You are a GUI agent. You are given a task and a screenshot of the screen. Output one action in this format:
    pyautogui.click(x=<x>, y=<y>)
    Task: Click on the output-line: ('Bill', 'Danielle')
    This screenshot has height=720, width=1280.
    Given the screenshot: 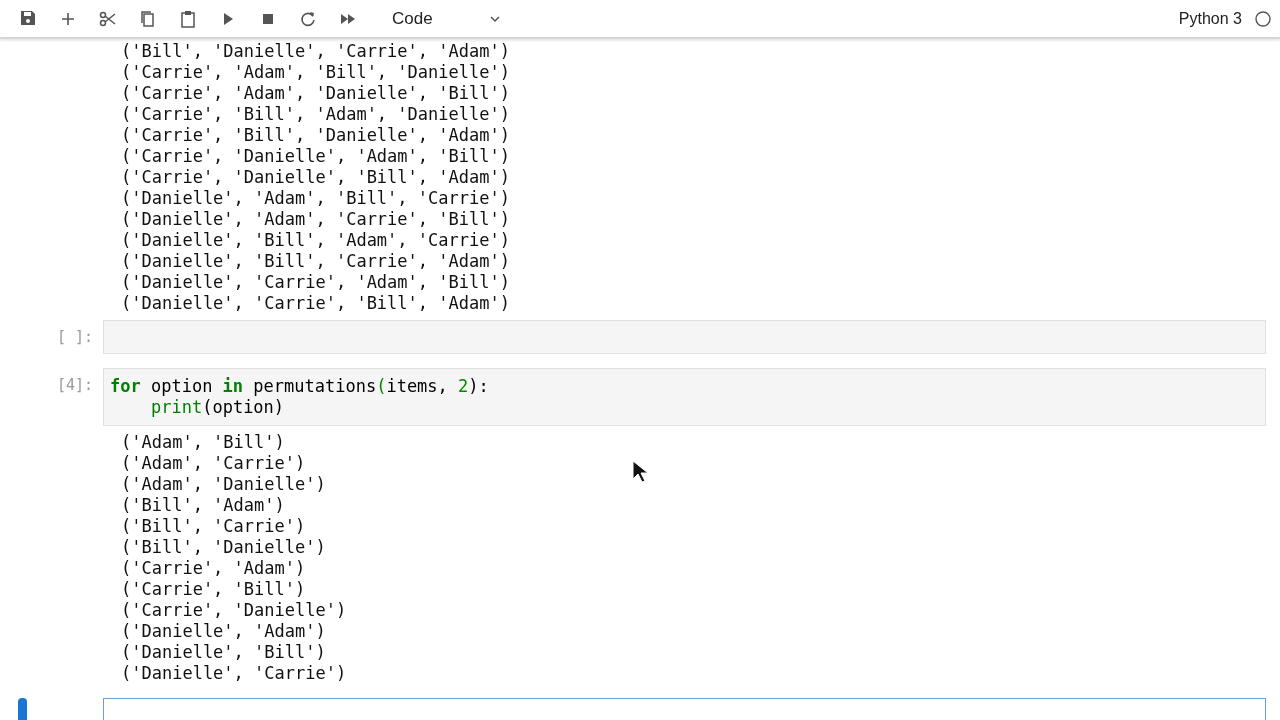 What is the action you would take?
    pyautogui.click(x=223, y=547)
    